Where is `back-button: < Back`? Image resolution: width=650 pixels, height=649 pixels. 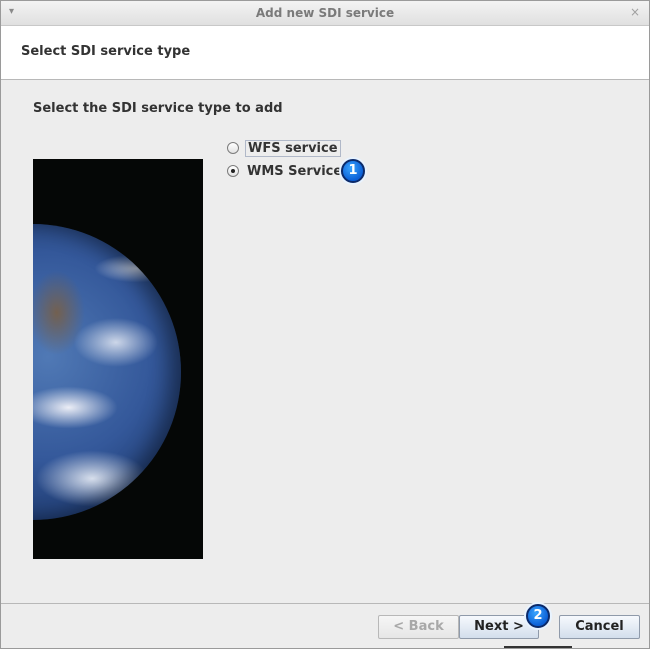
back-button: < Back is located at coordinates (418, 627).